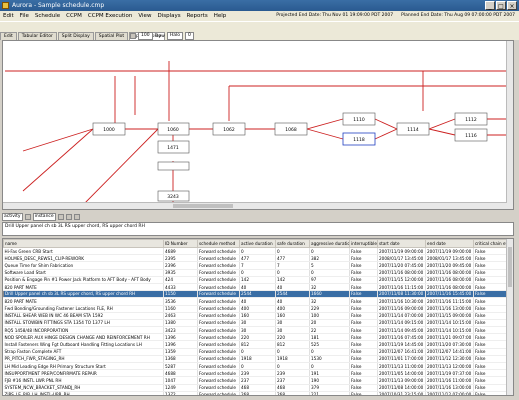  What do you see at coordinates (180, 380) in the screenshot?
I see `table-cell: 1047` at bounding box center [180, 380].